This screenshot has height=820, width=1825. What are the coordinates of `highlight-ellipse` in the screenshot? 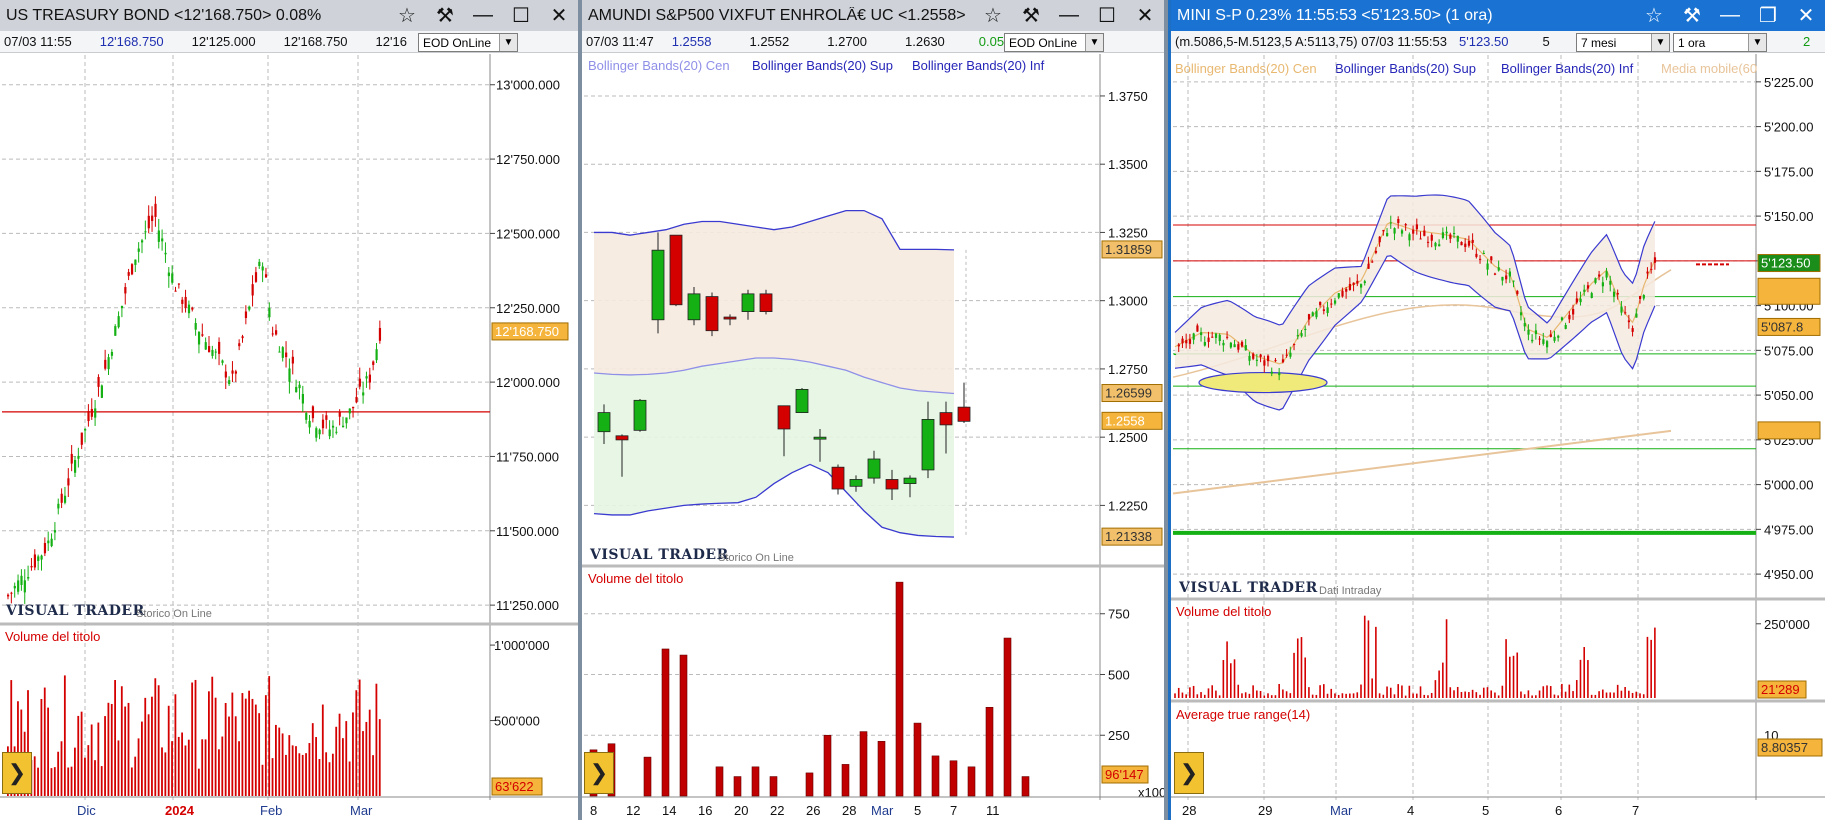 It's located at (1263, 382).